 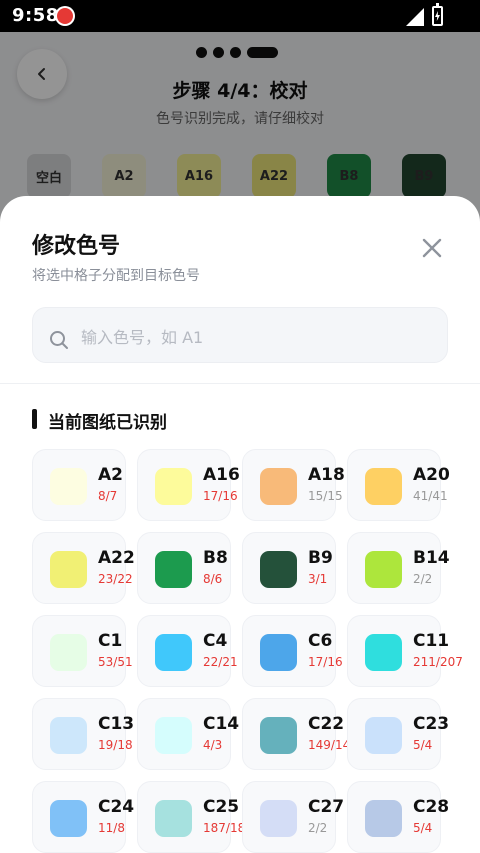 I want to click on color-count: 8/6, so click(x=213, y=579).